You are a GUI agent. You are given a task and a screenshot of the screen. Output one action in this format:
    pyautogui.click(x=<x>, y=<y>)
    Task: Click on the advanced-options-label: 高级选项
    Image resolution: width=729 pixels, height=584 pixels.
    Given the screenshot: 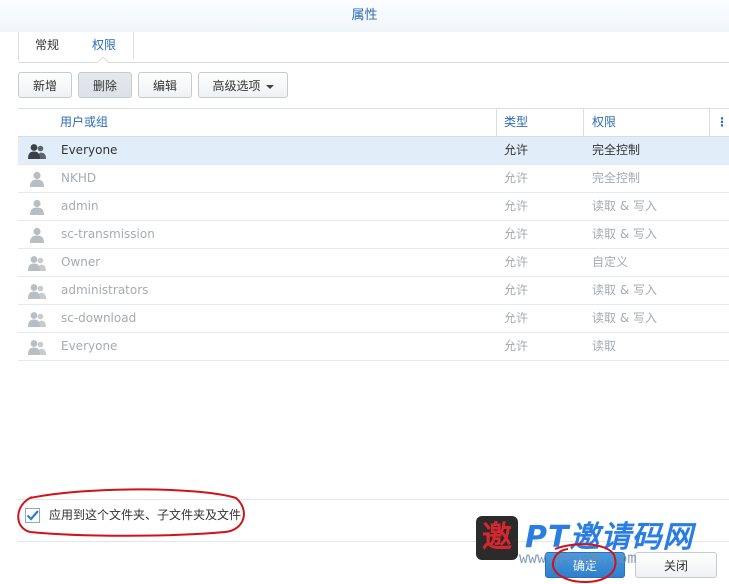 What is the action you would take?
    pyautogui.click(x=236, y=86)
    